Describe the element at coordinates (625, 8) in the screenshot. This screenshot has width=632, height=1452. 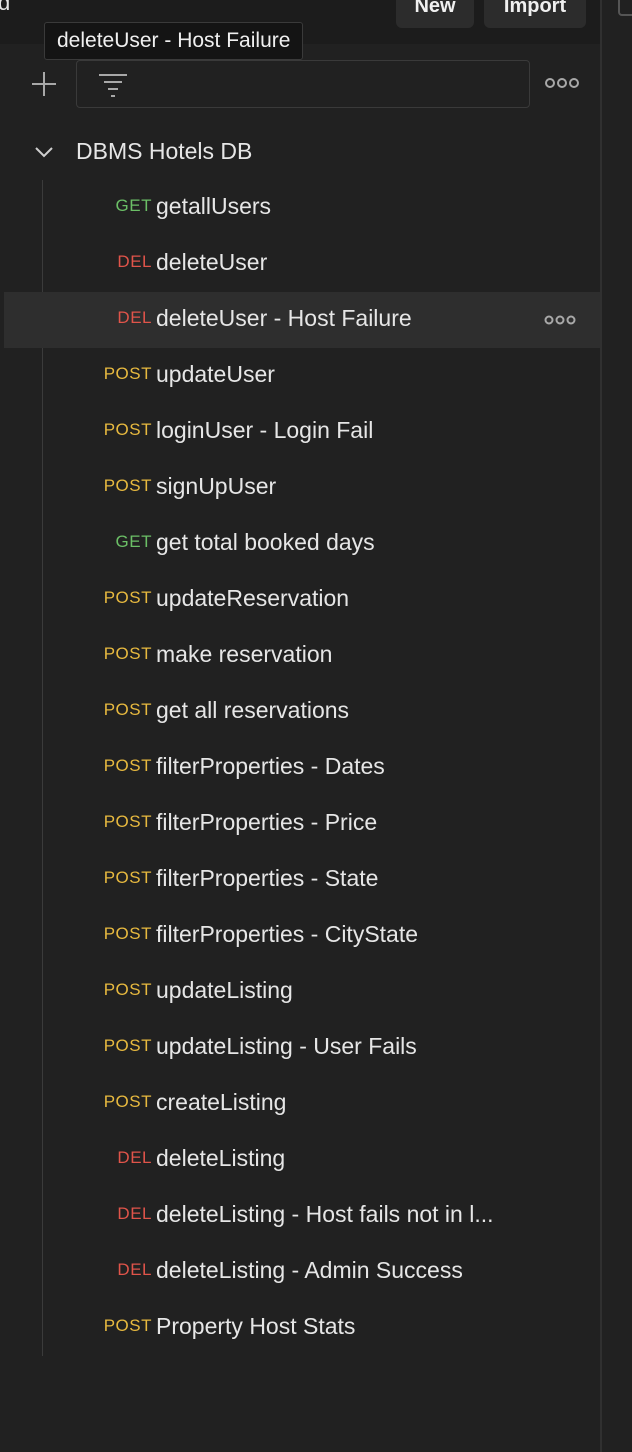
I see `right-panel-edge-icon` at that location.